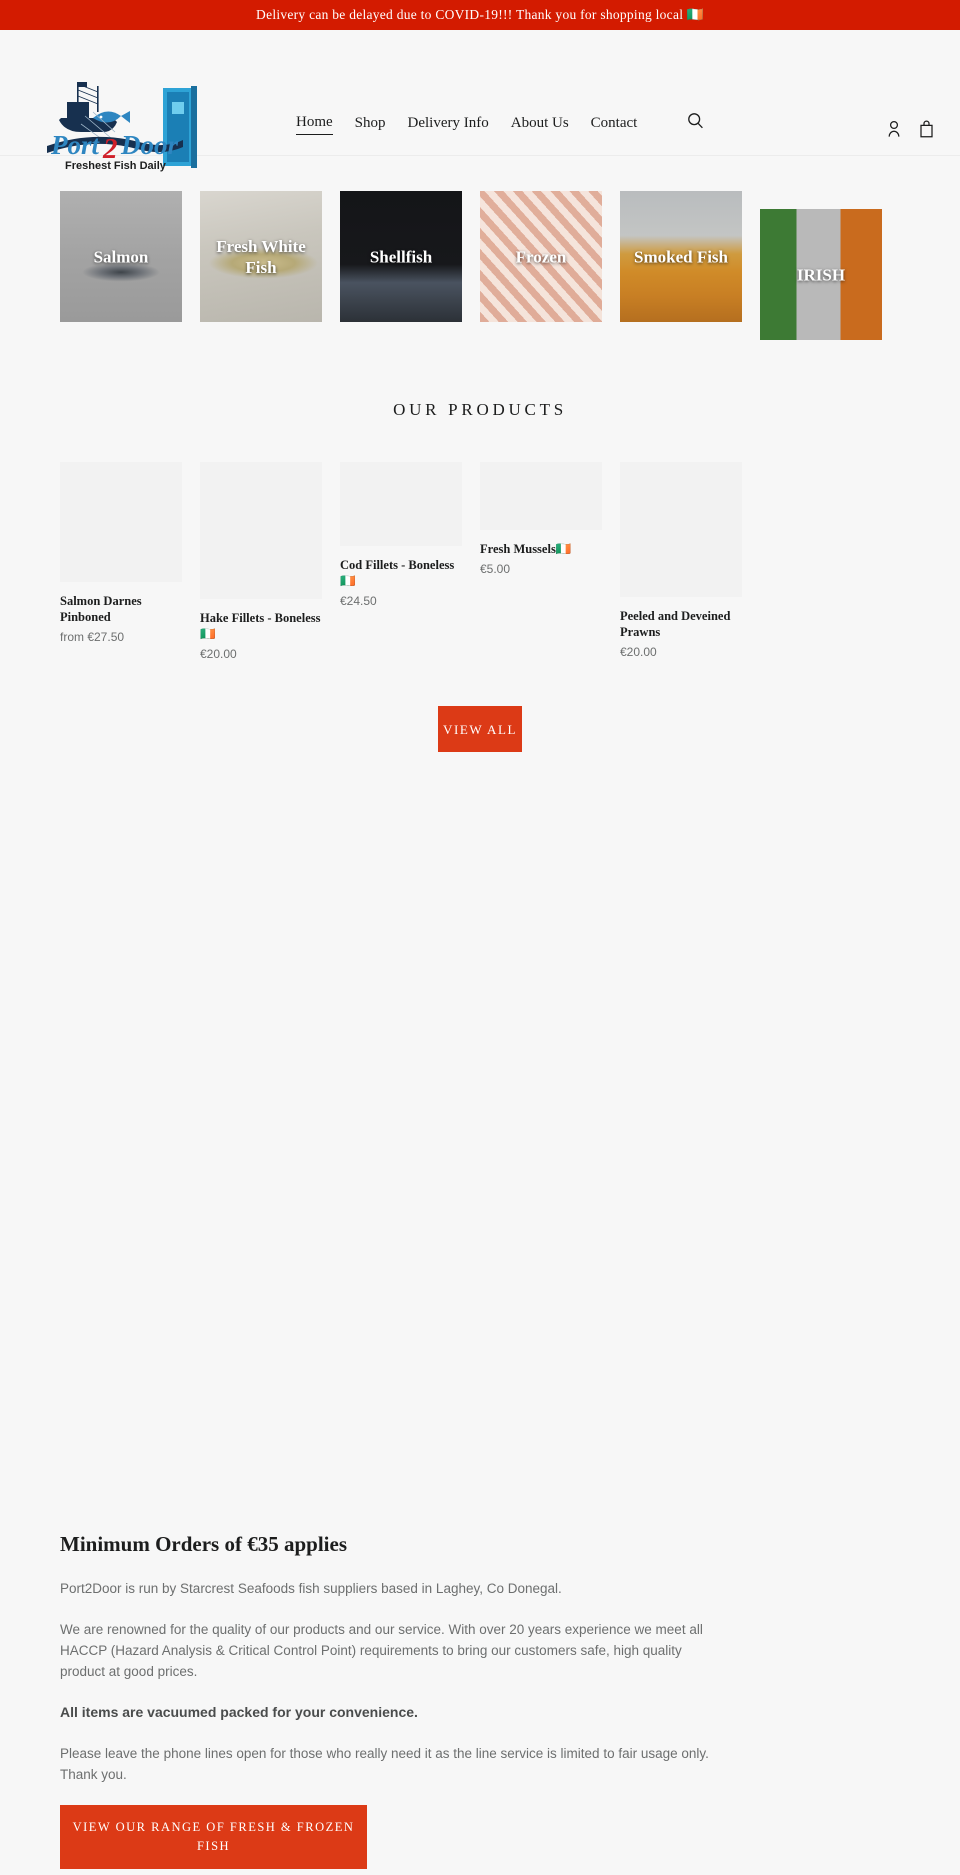 This screenshot has height=1875, width=960. I want to click on collection-card-irish: IRISH, so click(821, 274).